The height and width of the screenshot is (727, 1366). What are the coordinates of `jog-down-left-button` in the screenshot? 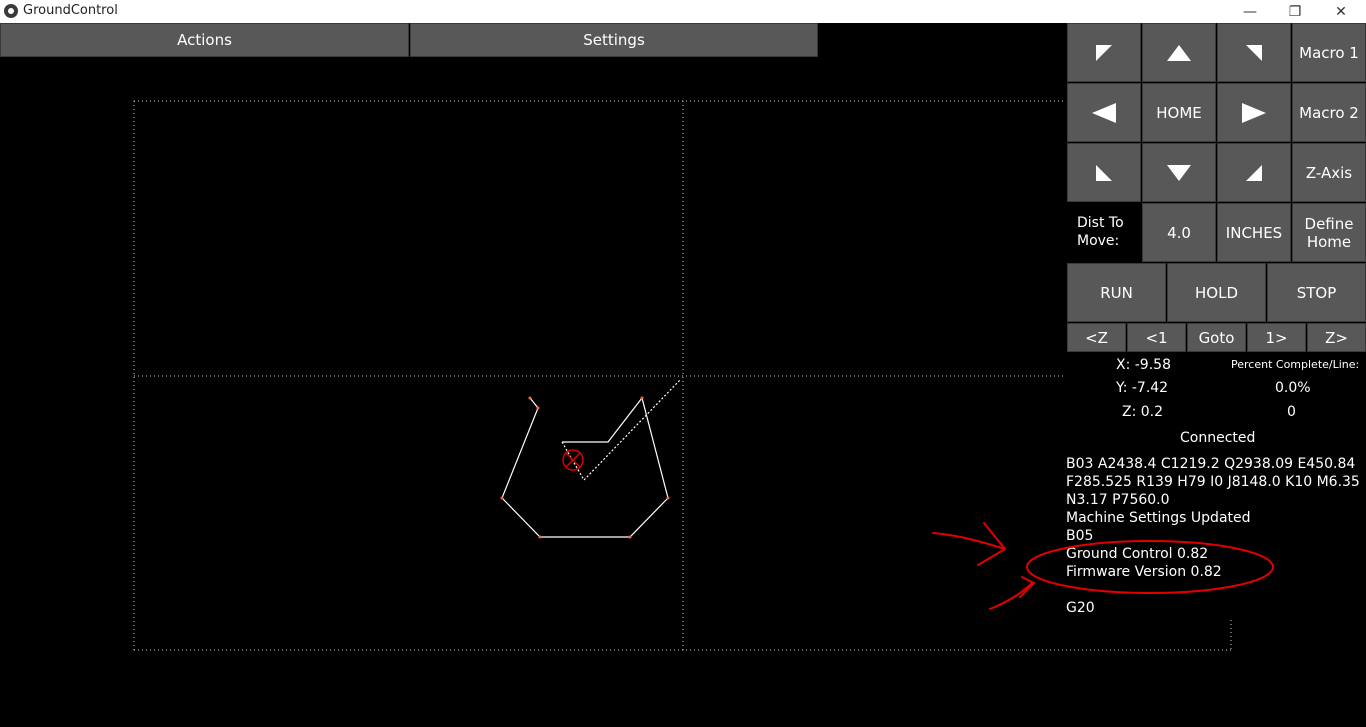 It's located at (1104, 172).